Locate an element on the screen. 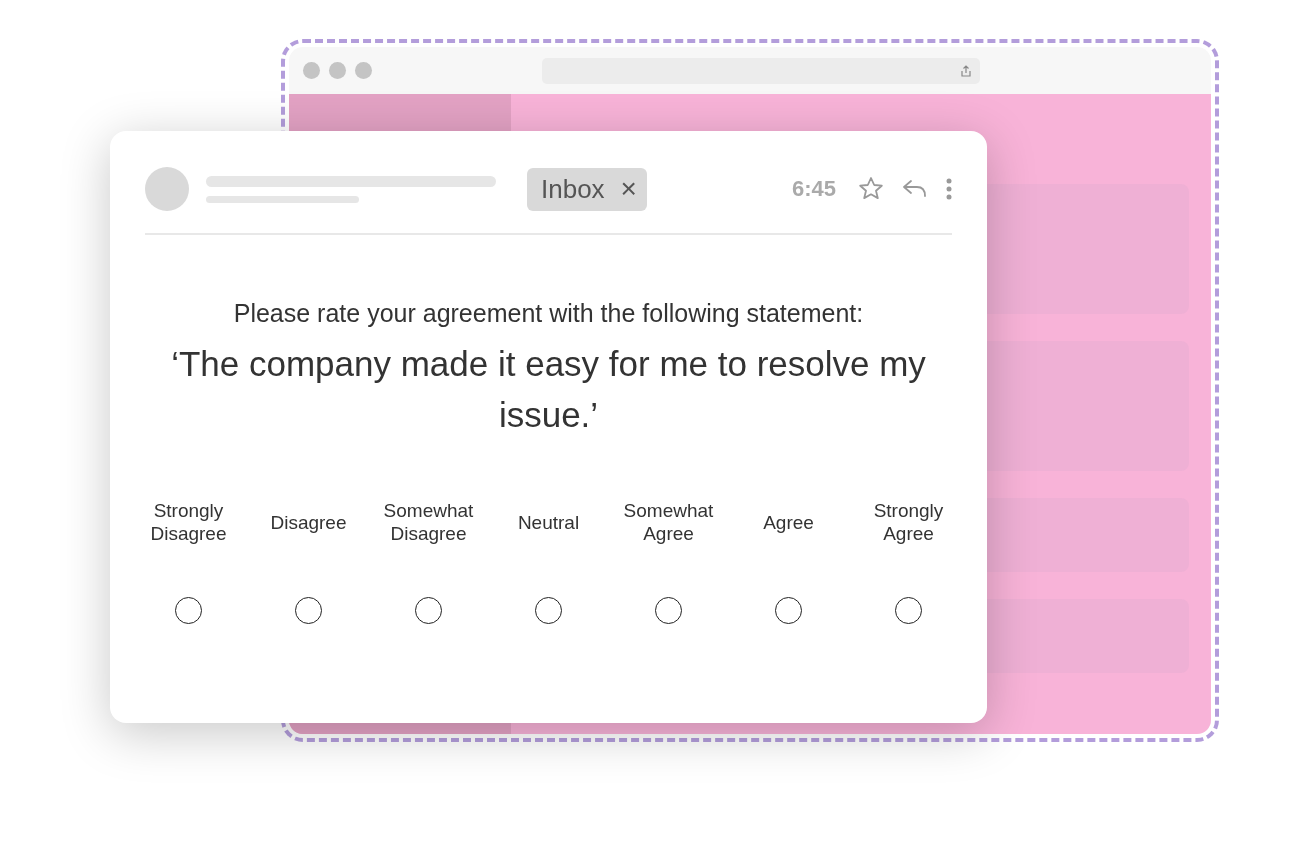 The image size is (1316, 853). option-label: Somewhat Disagree is located at coordinates (428, 522).